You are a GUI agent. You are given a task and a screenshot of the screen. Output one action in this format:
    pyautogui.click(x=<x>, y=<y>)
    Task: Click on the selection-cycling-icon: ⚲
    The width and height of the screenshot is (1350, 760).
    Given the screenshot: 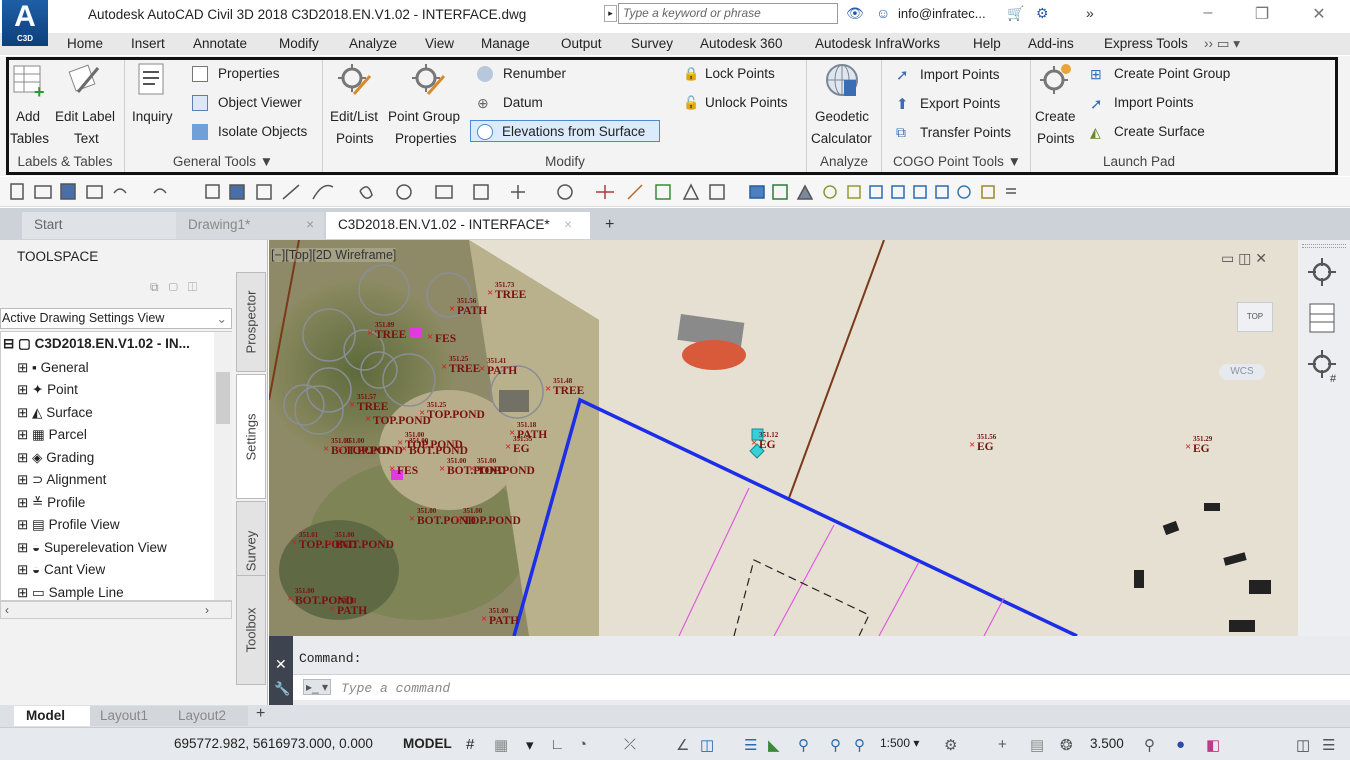 What is the action you would take?
    pyautogui.click(x=803, y=745)
    